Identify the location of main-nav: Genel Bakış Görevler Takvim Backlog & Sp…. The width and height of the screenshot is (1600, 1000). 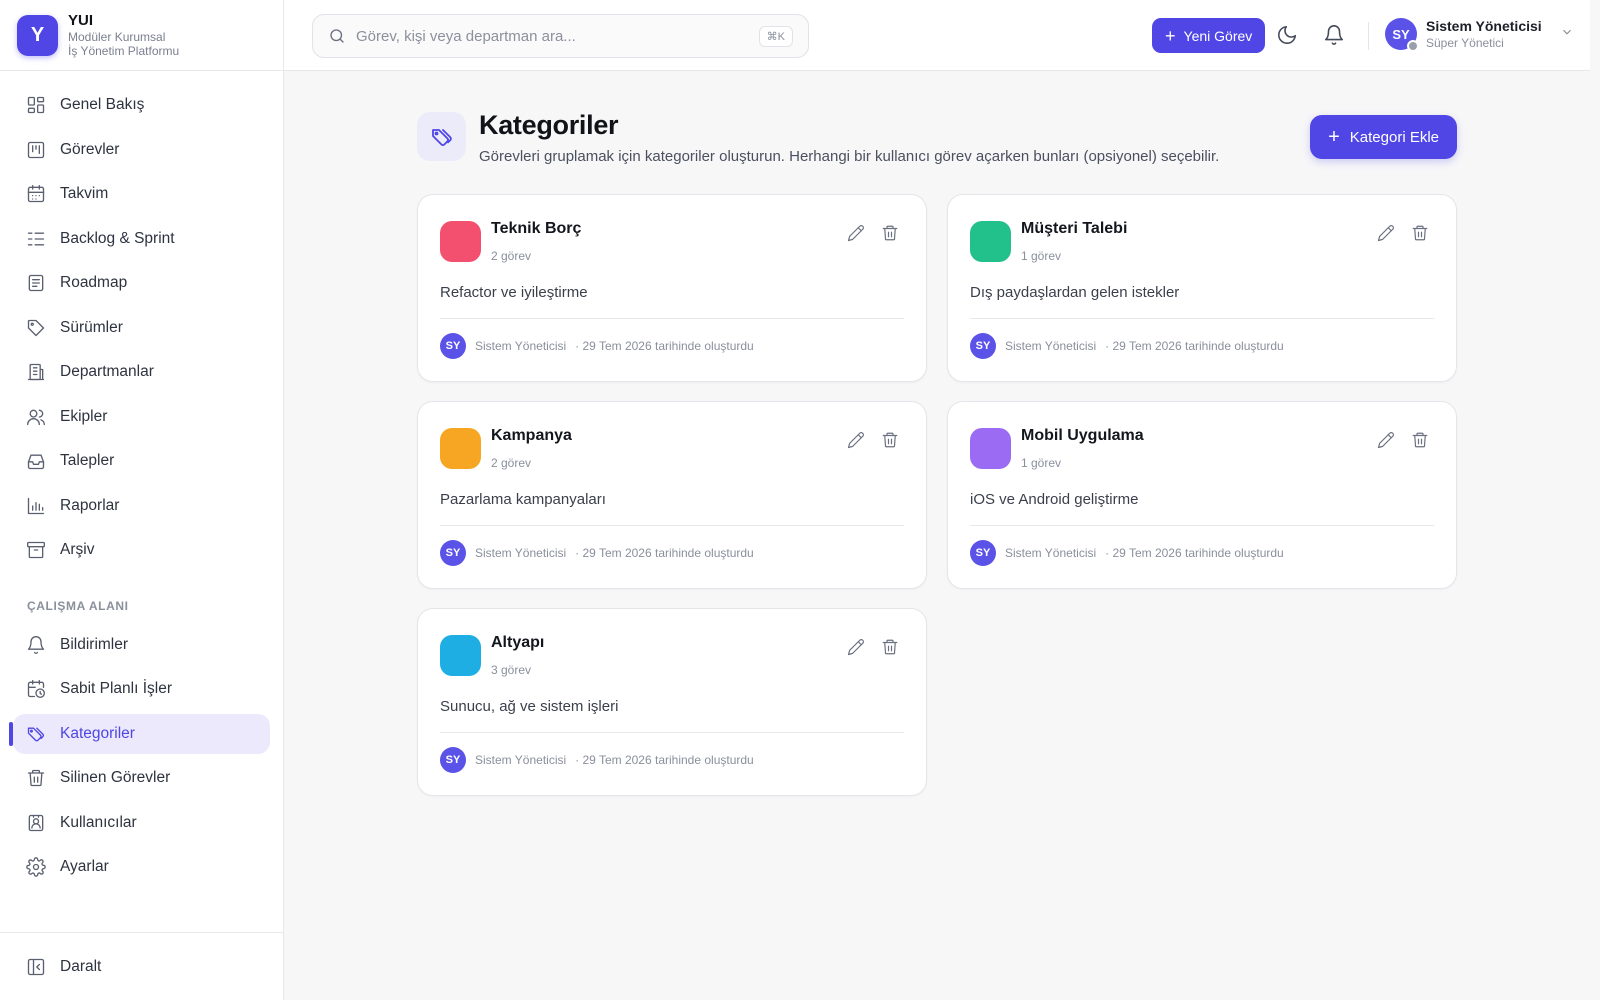
(141, 479).